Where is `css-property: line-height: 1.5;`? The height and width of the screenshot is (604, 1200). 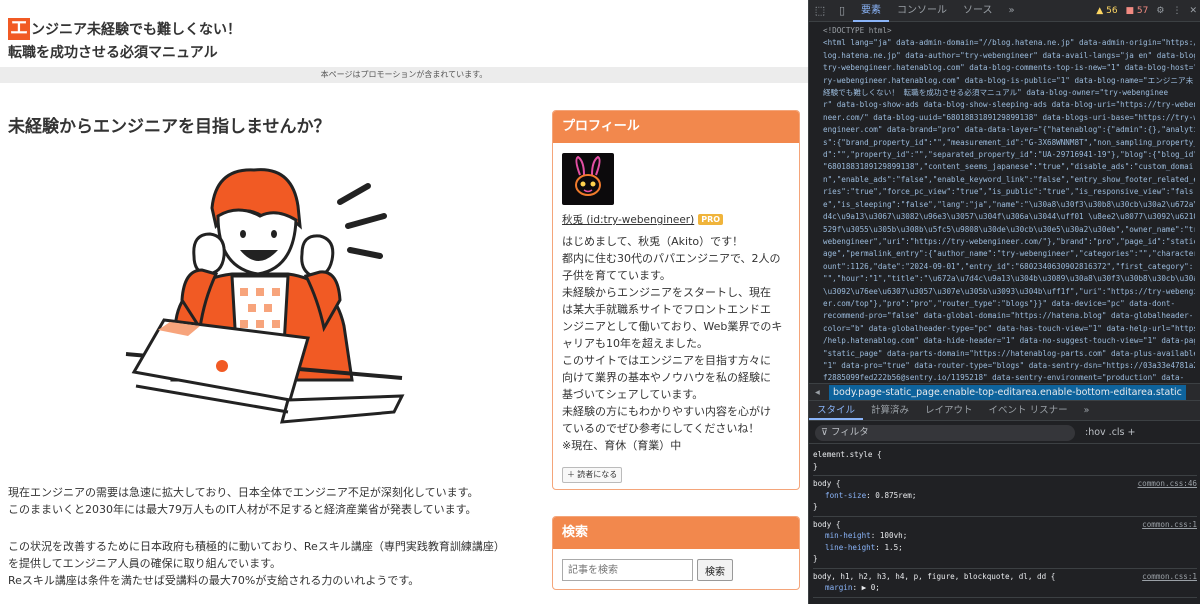 css-property: line-height: 1.5; is located at coordinates (1005, 548).